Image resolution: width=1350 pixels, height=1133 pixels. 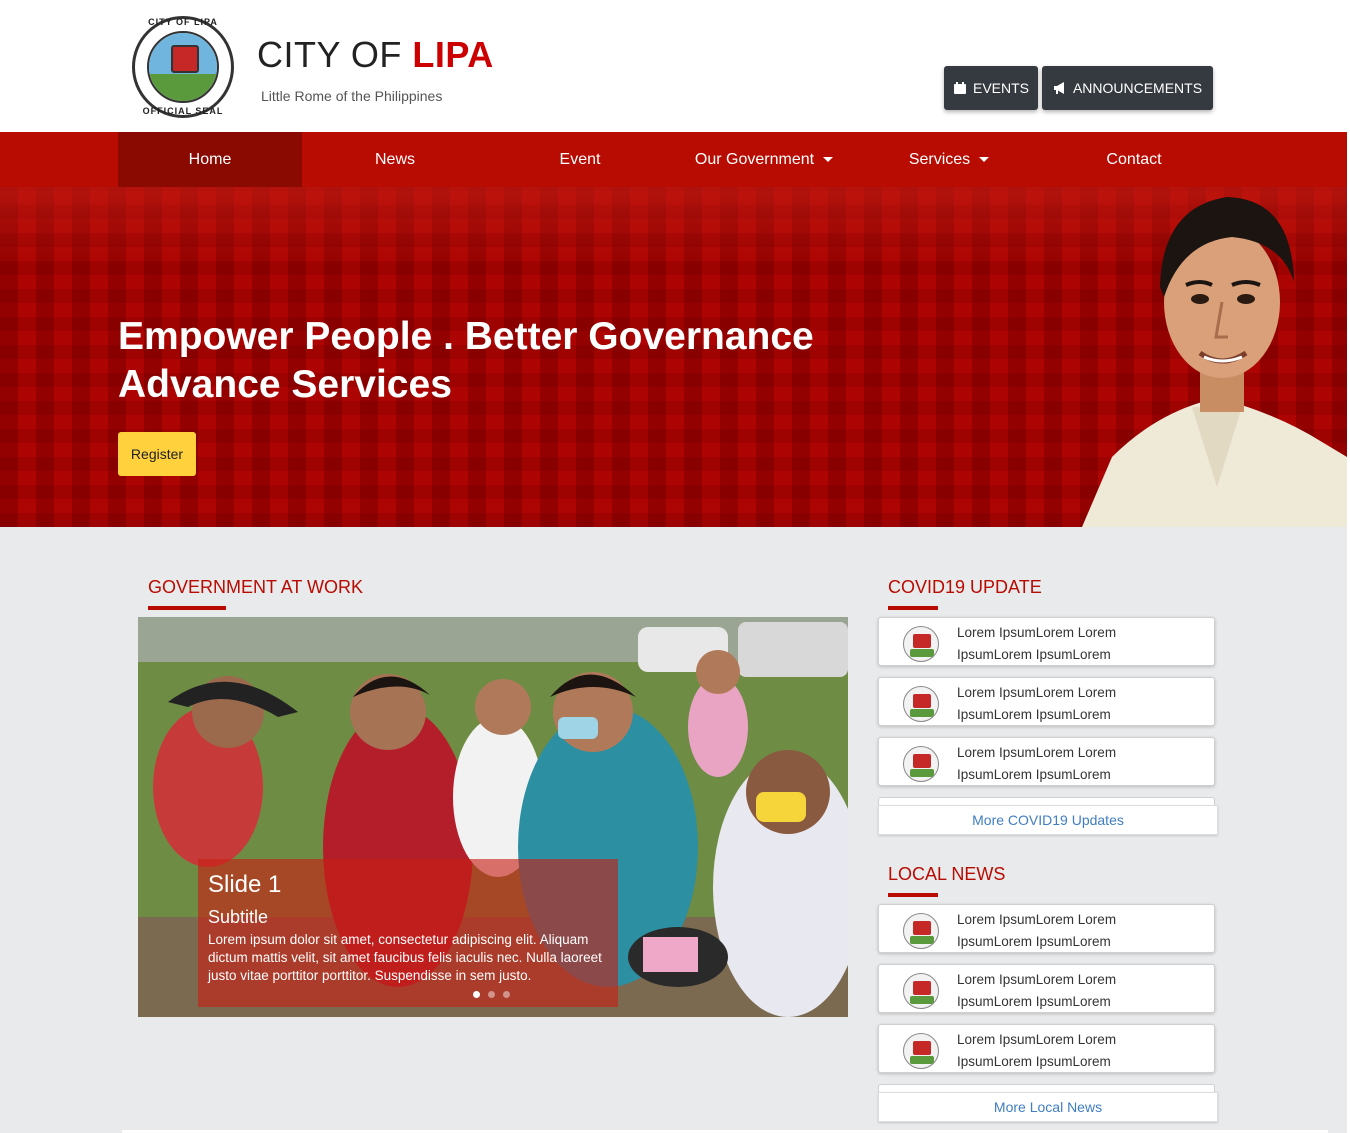 I want to click on more-covid19-updates-link: More COVID19 Updates, so click(x=1048, y=820).